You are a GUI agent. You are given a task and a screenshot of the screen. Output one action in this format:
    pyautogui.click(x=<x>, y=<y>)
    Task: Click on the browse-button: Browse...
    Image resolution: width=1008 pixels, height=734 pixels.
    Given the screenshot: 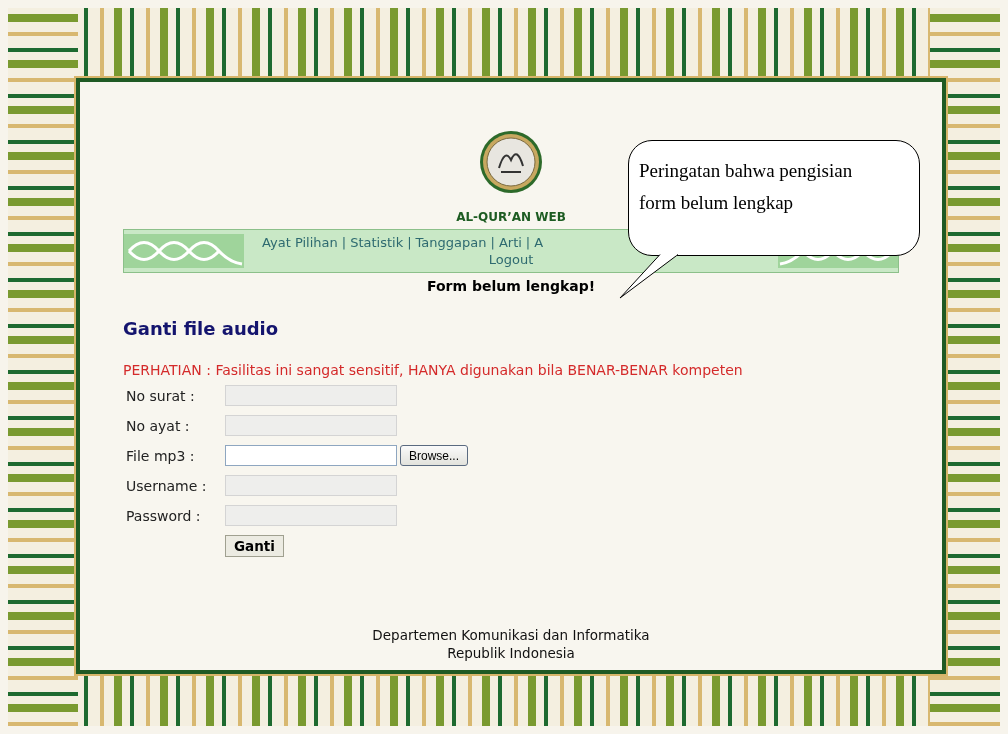 What is the action you would take?
    pyautogui.click(x=434, y=455)
    